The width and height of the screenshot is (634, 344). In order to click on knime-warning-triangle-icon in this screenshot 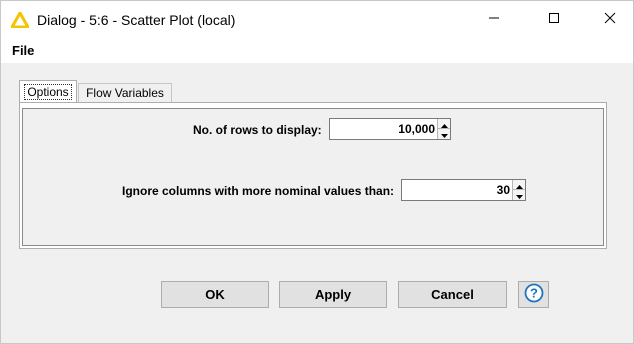, I will do `click(20, 20)`.